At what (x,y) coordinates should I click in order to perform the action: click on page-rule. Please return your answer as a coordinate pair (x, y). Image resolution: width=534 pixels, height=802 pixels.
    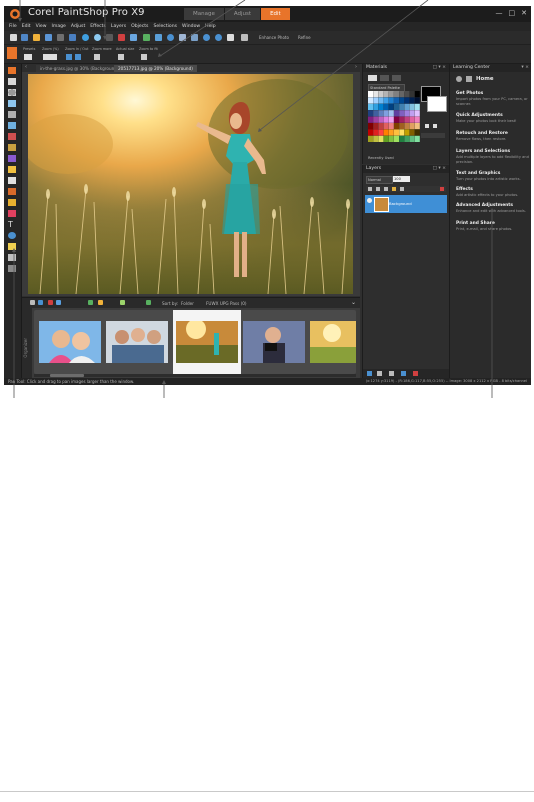
    Looking at the image, I should click on (267, 791).